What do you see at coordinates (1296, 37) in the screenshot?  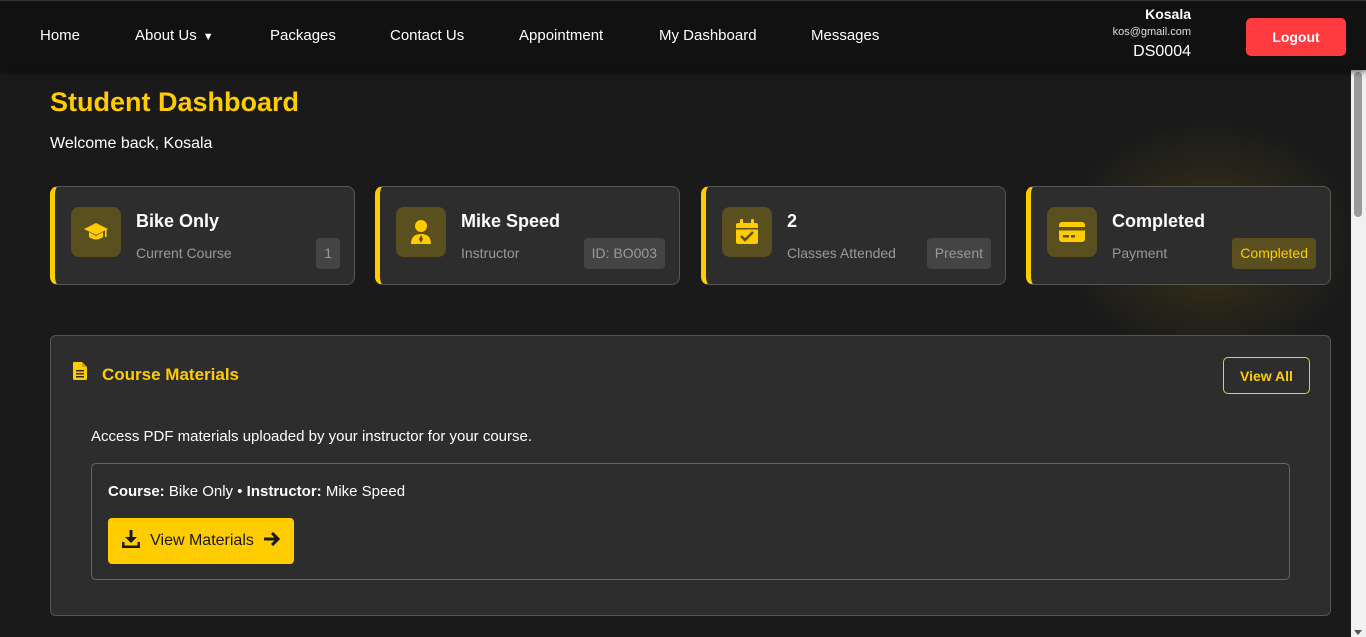 I see `logout-button: Logout` at bounding box center [1296, 37].